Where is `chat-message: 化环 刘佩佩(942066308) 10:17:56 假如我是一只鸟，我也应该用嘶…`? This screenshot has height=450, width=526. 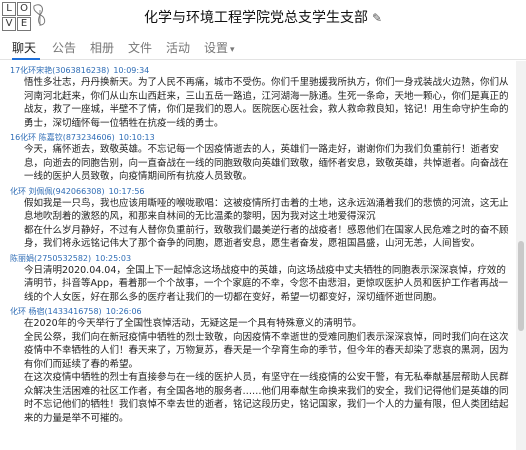
chat-message: 化环 刘佩佩(942066308) 10:17:56 假如我是一只鸟，我也应该用嘶… is located at coordinates (258, 219).